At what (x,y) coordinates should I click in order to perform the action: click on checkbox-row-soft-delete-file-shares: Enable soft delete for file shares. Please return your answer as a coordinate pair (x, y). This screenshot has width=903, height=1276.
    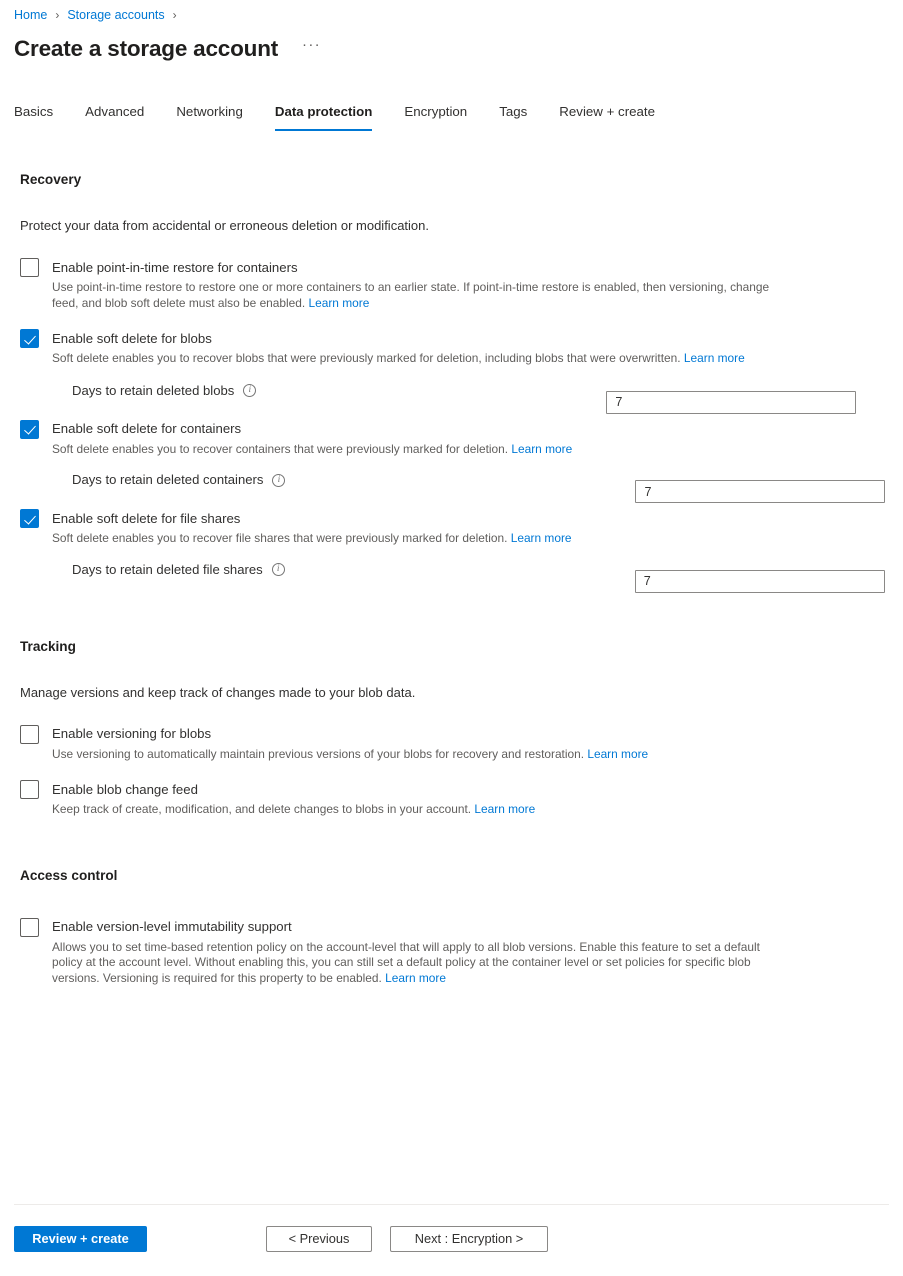
    Looking at the image, I should click on (461, 518).